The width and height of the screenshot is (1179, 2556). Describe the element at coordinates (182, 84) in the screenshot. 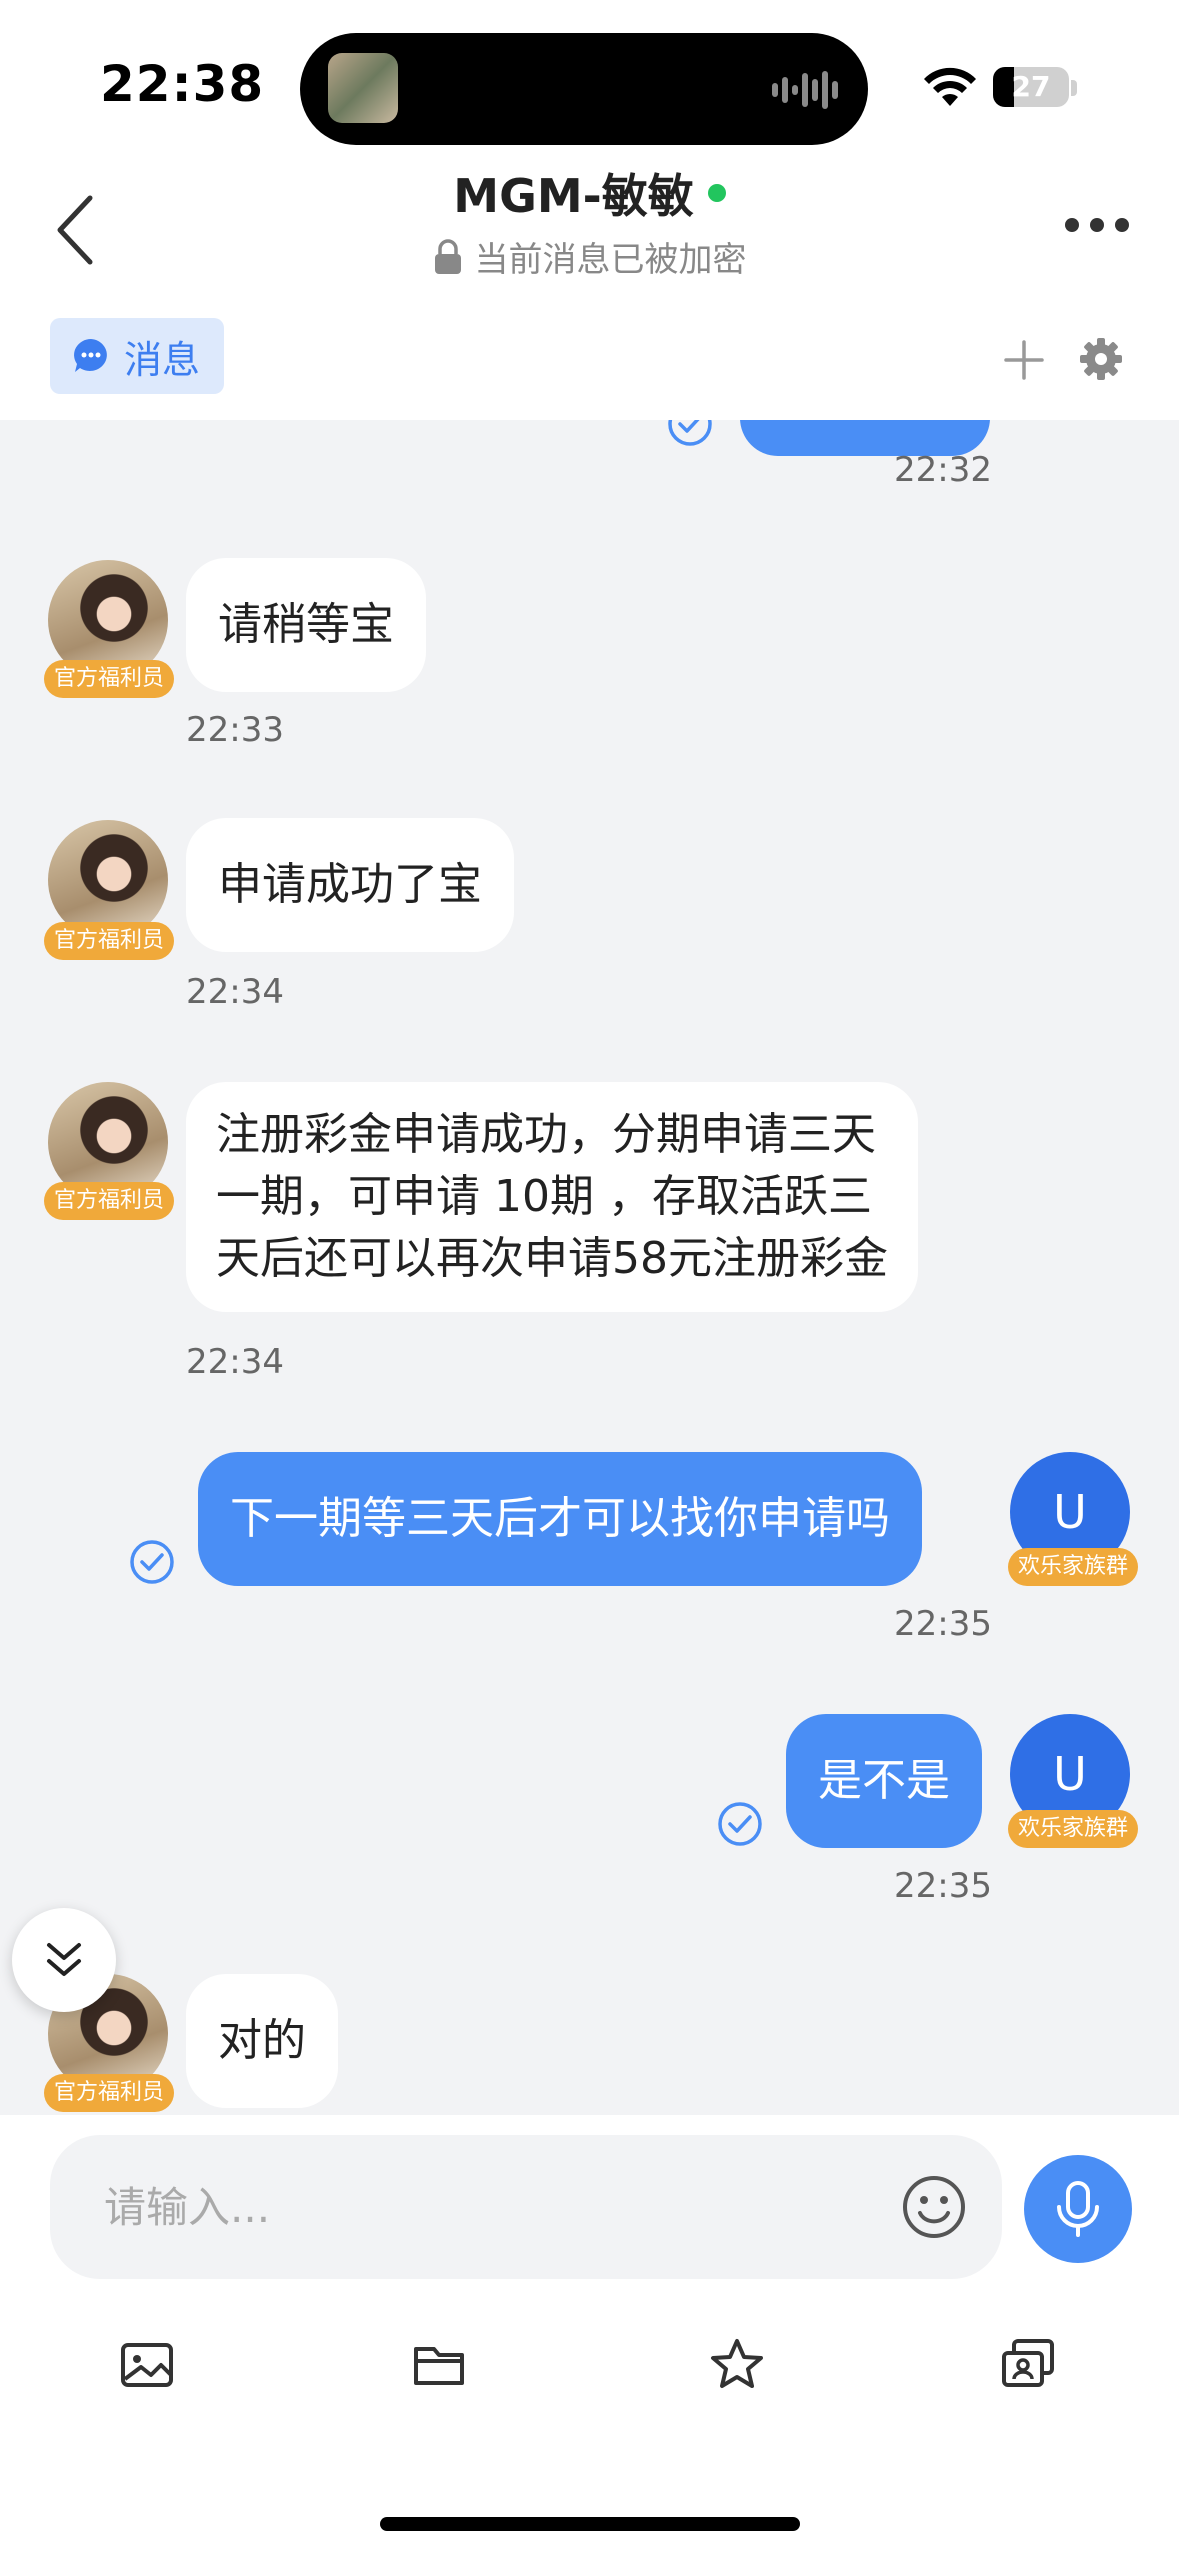

I see `status-time: 22:38` at that location.